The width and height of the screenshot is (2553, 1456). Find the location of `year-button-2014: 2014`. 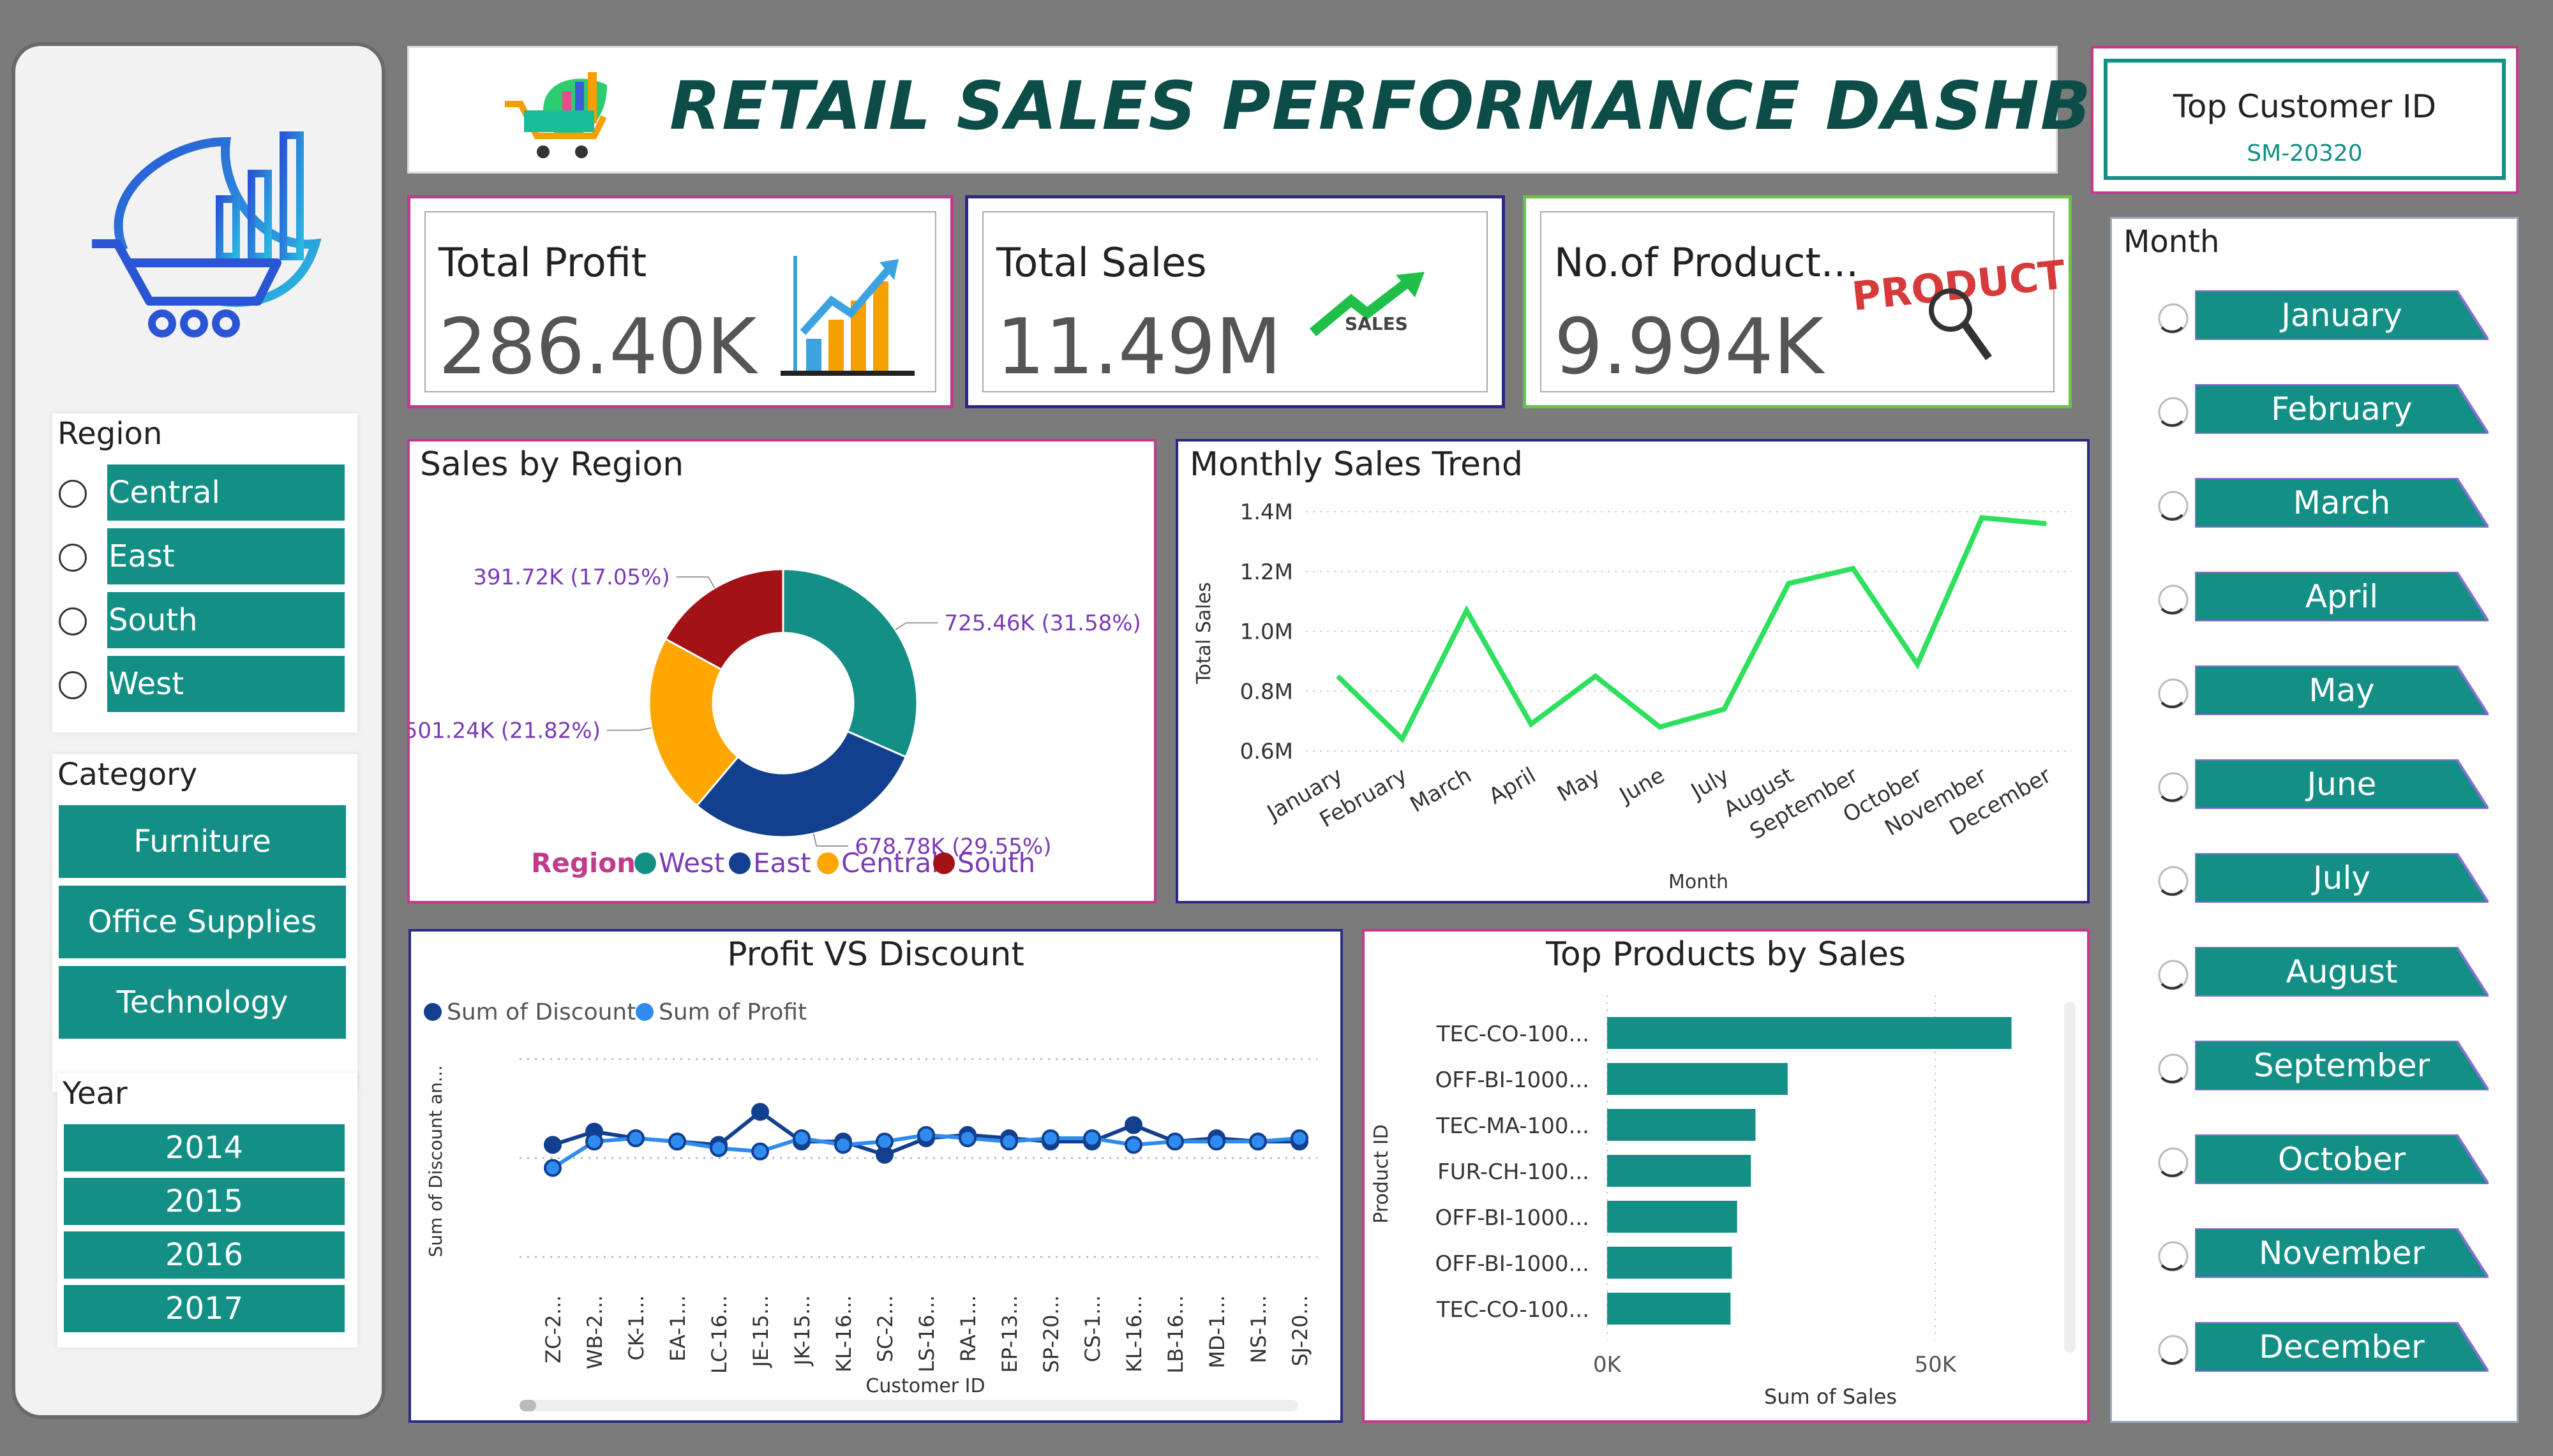

year-button-2014: 2014 is located at coordinates (204, 1147).